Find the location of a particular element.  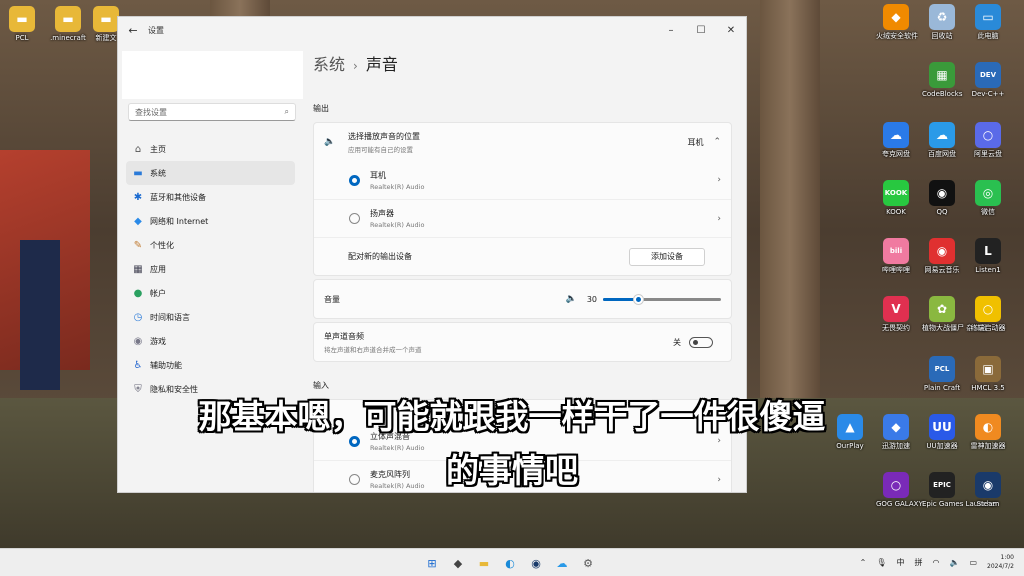

desktop-icon: ☁ 夸克网盘 is located at coordinates (896, 140).